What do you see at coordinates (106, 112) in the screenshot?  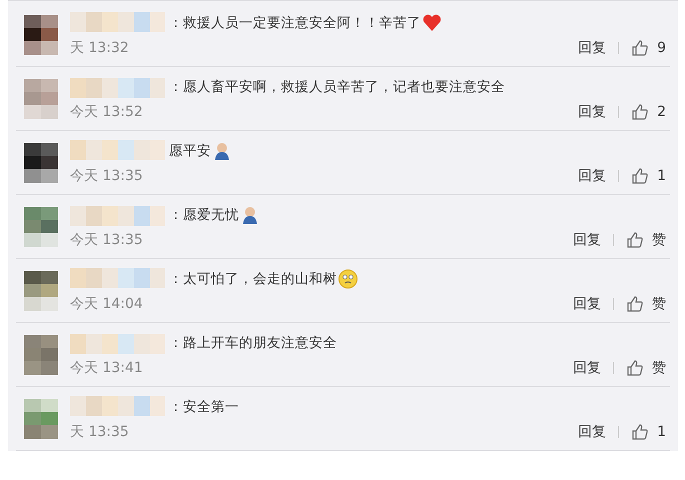 I see `comment-time: 今天 13:52` at bounding box center [106, 112].